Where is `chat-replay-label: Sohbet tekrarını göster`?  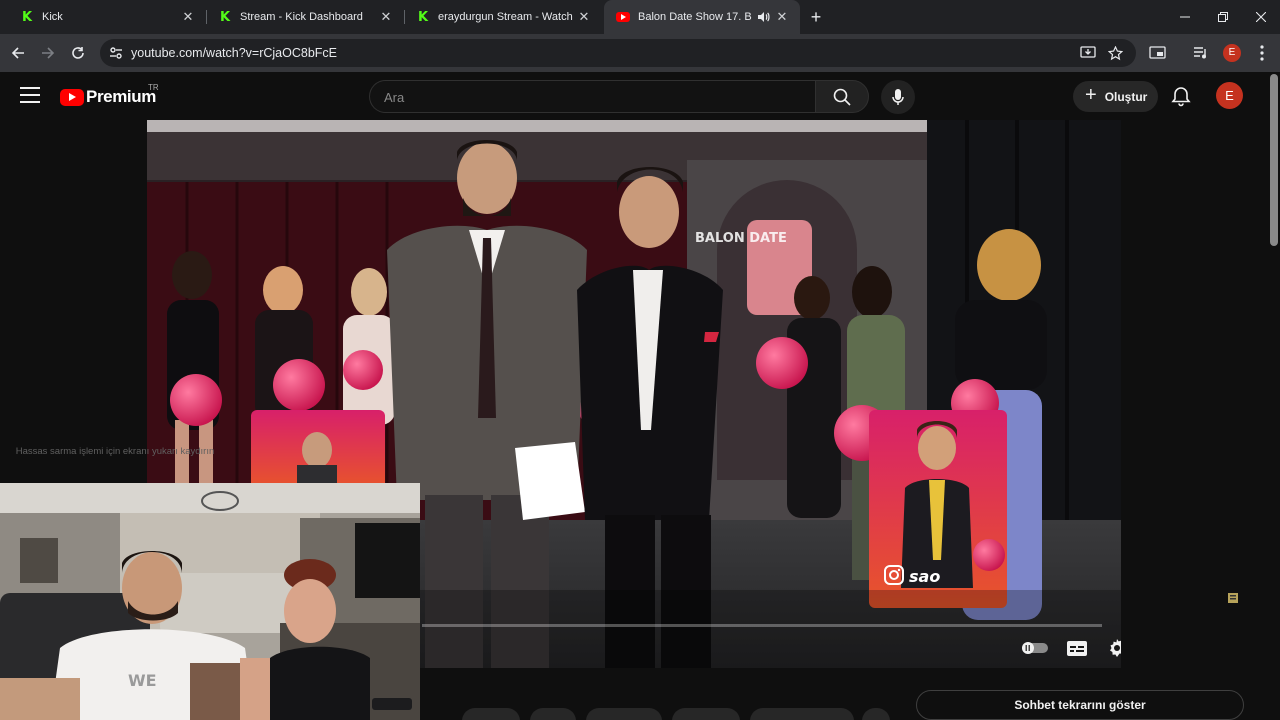
chat-replay-label: Sohbet tekrarını göster is located at coordinates (1080, 705).